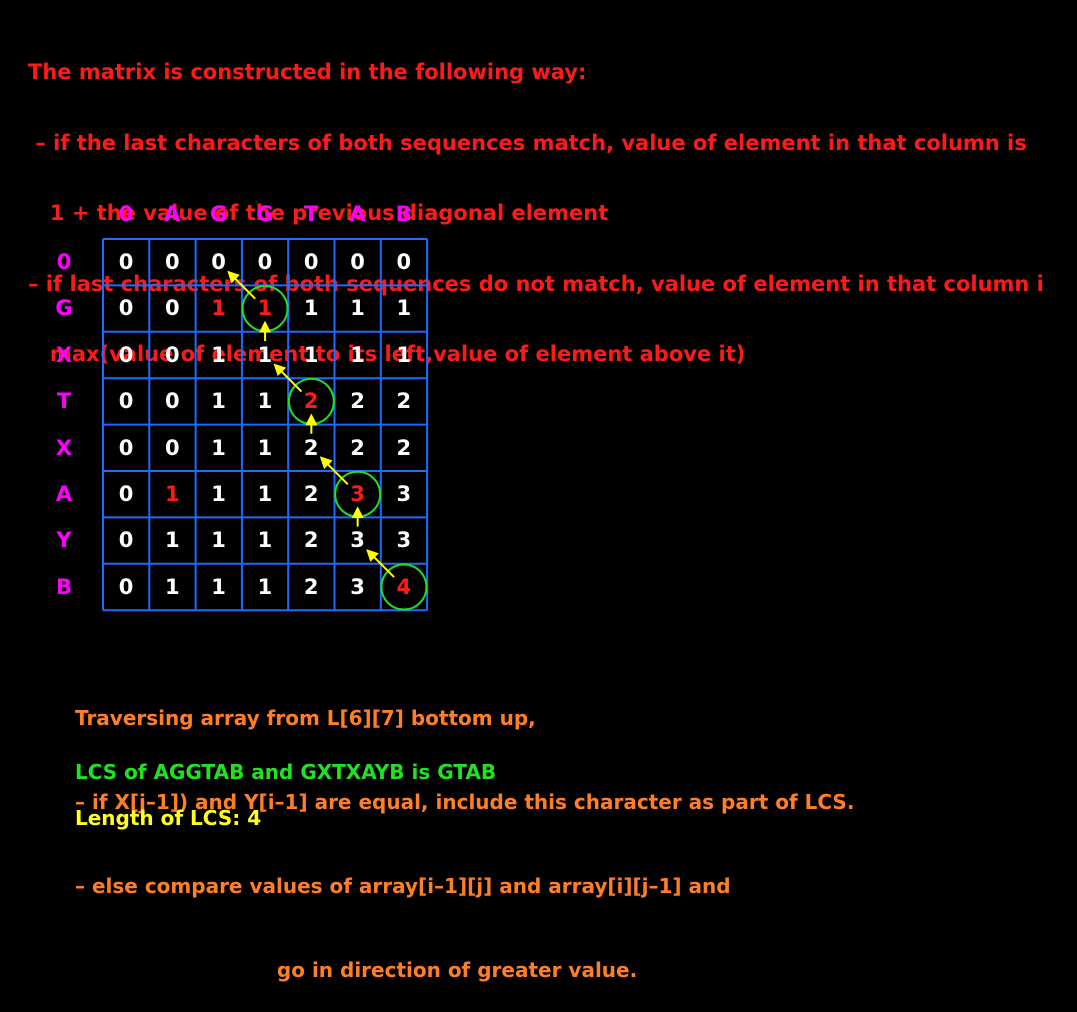 This screenshot has height=1012, width=1077. I want to click on matrix-cell: 4, so click(404, 586).